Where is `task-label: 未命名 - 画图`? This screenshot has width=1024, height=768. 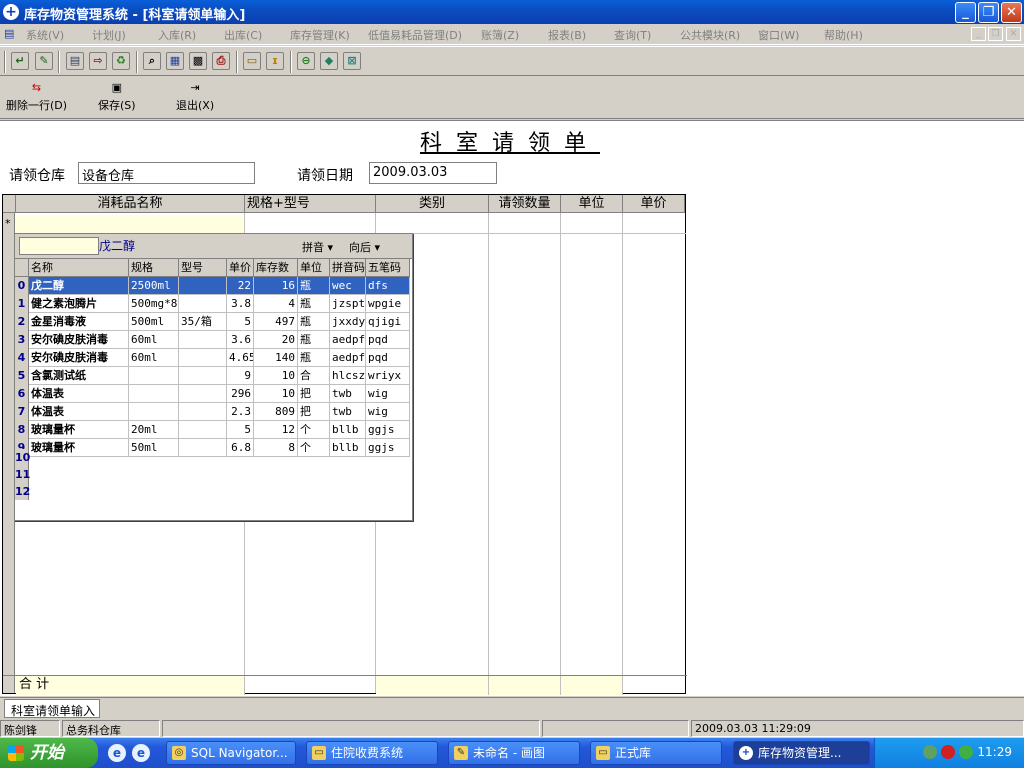 task-label: 未命名 - 画图 is located at coordinates (509, 753).